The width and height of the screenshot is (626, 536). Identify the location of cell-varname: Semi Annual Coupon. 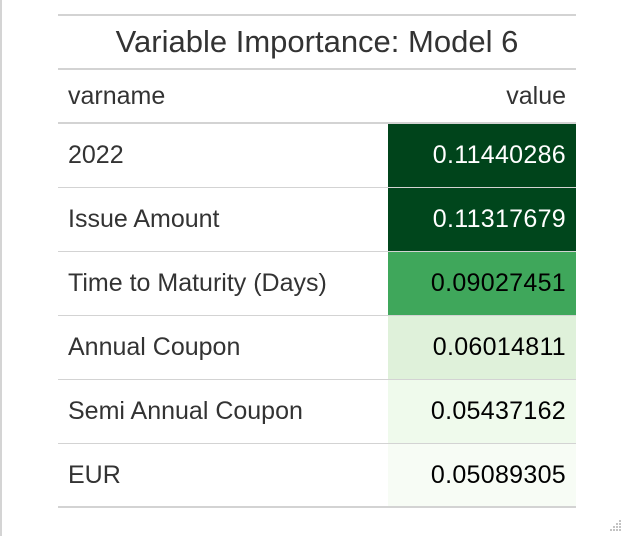
(185, 411).